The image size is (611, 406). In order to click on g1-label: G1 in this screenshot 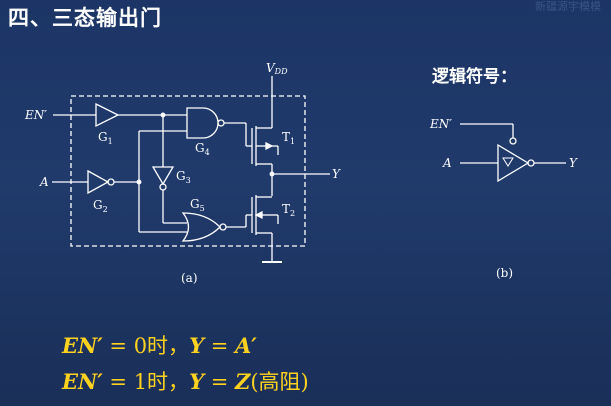, I will do `click(105, 138)`.